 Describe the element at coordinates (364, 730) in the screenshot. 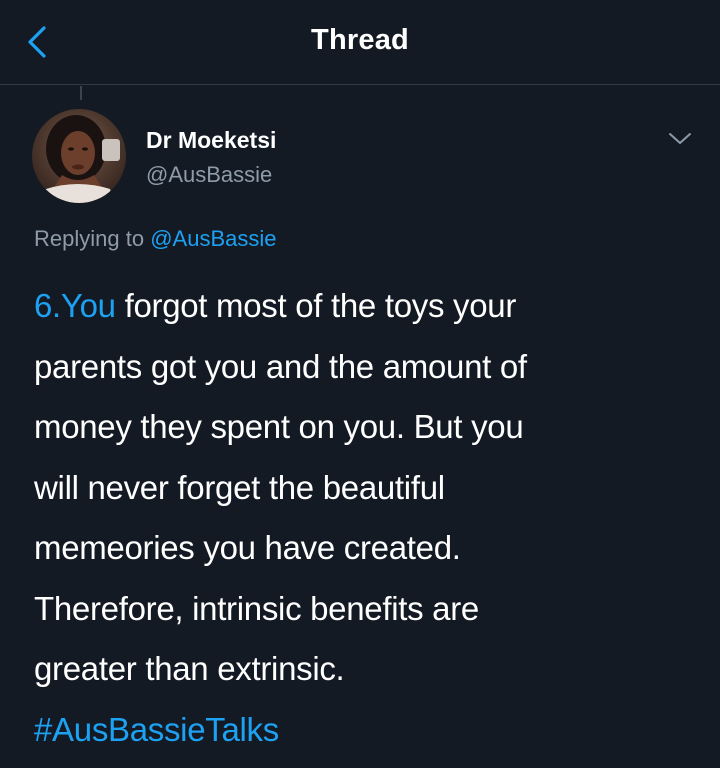

I see `hashtag-link: #AusBassieTalks` at that location.